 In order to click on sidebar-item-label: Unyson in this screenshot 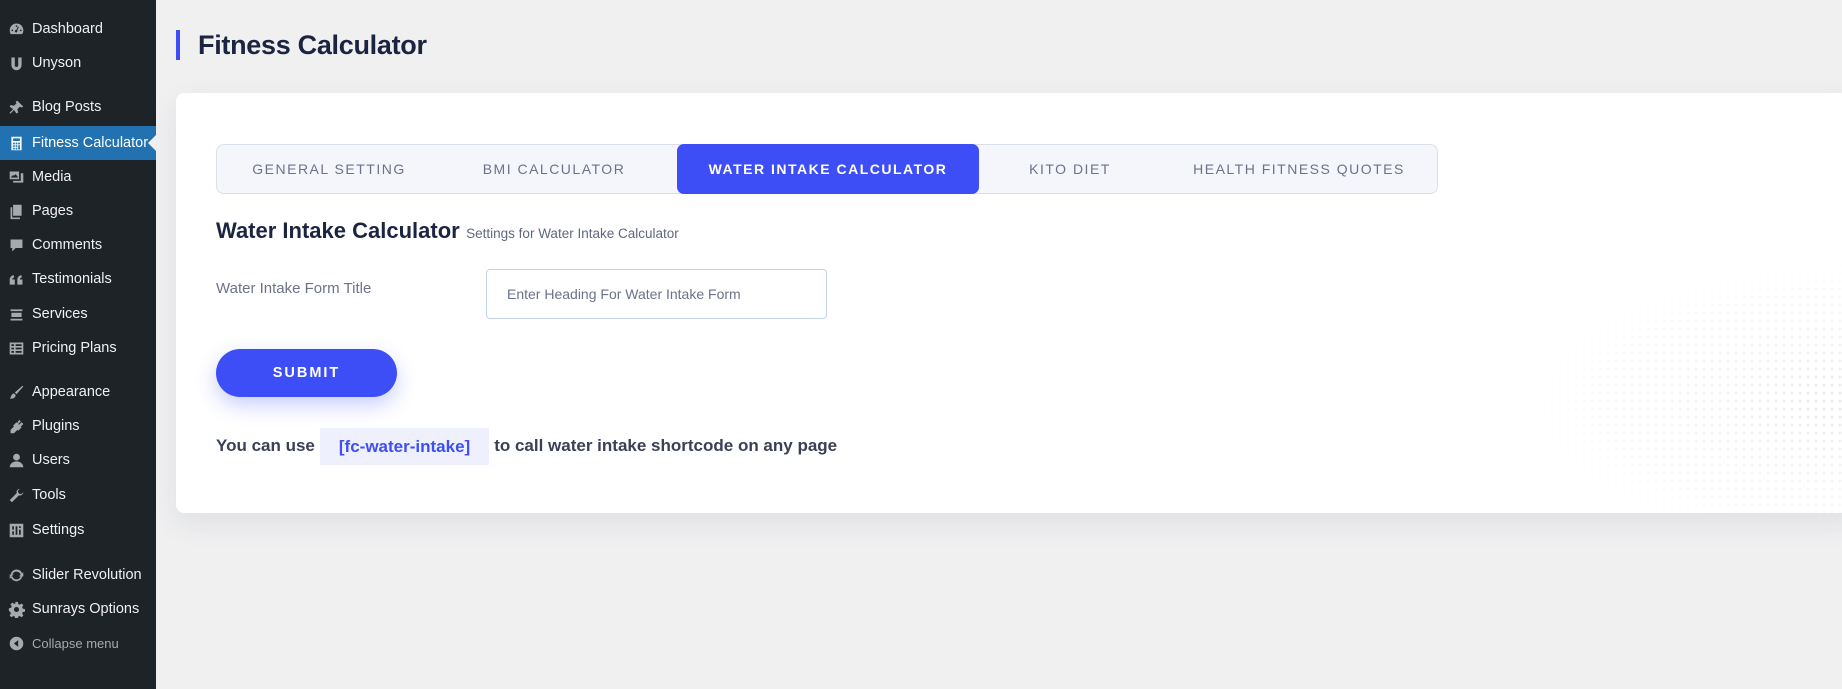, I will do `click(57, 63)`.